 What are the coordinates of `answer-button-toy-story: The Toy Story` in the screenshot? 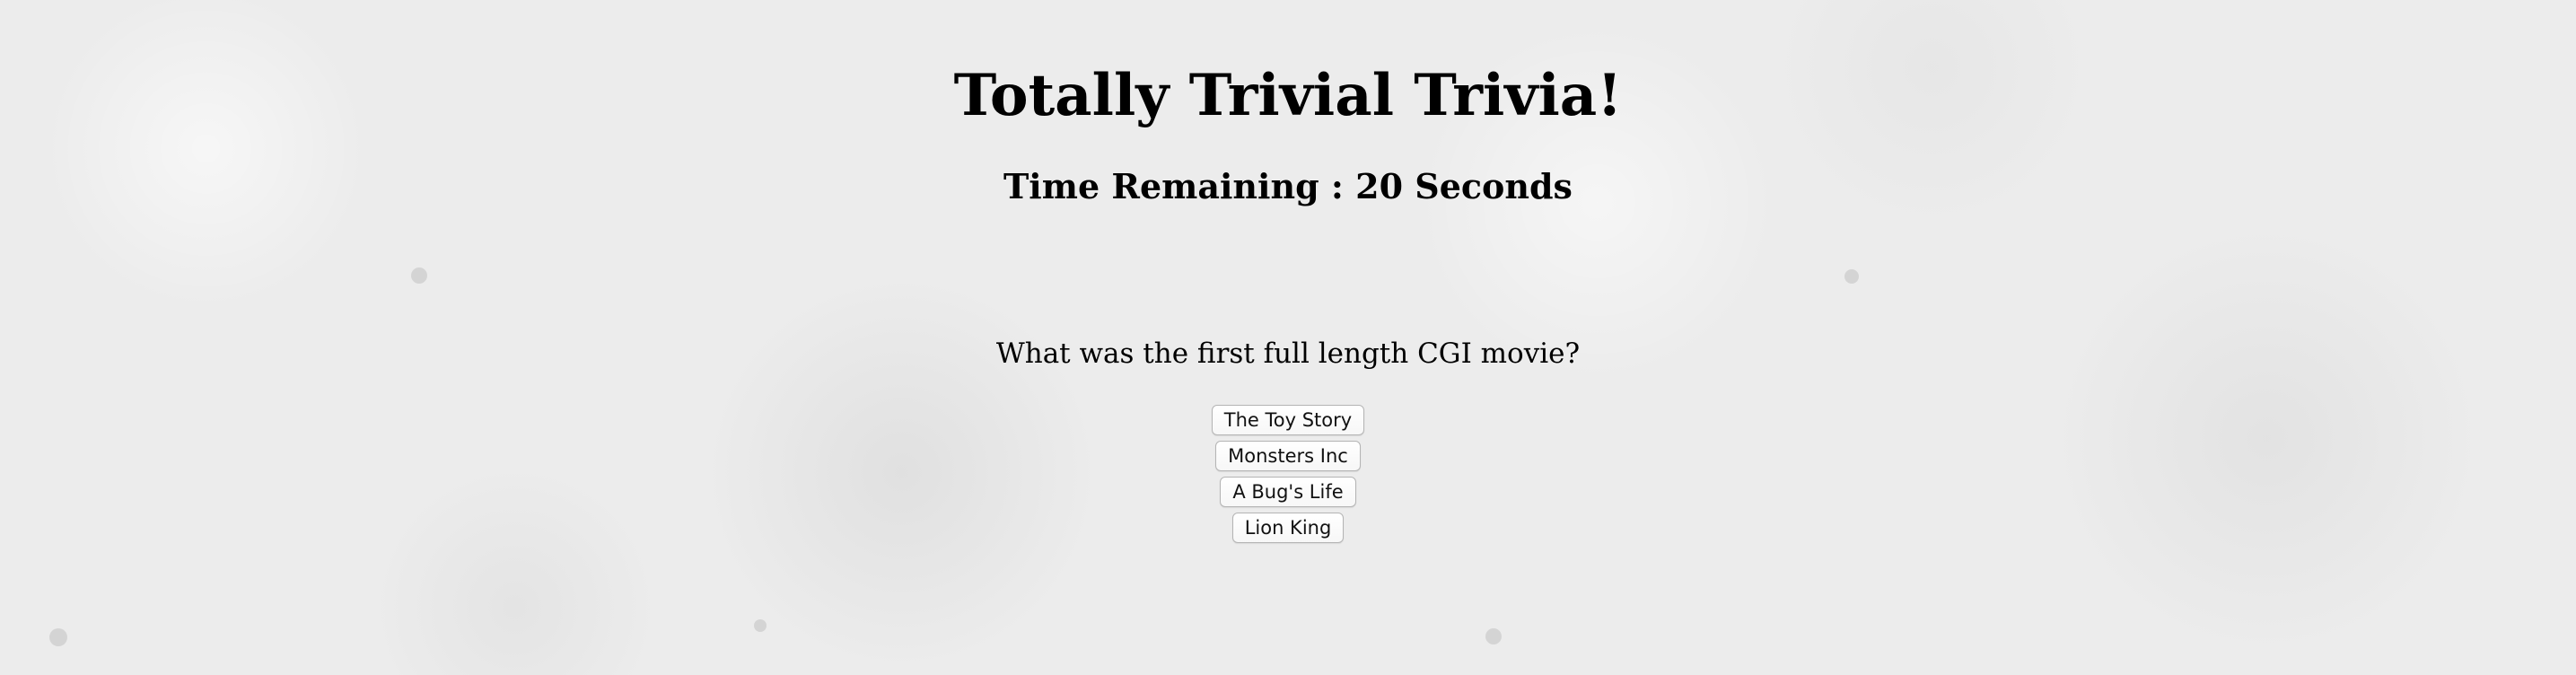 It's located at (1288, 420).